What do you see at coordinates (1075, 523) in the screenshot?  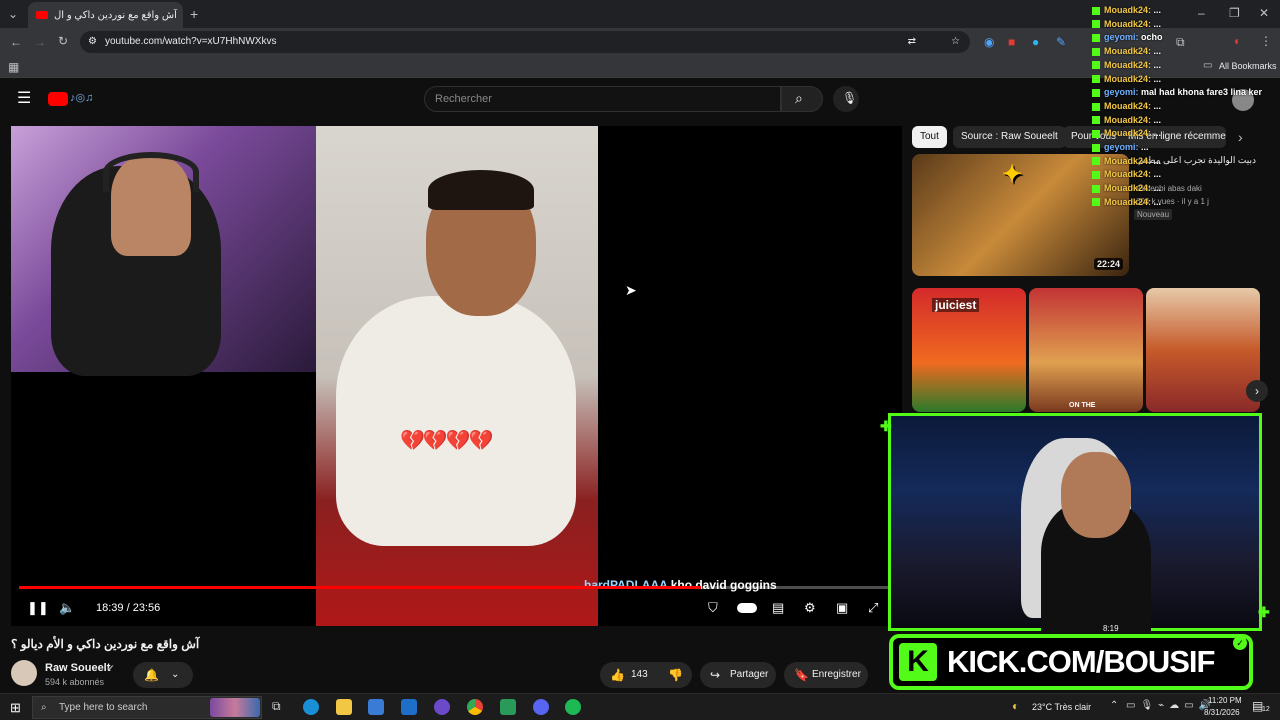 I see `webcam-overlay: 8:19` at bounding box center [1075, 523].